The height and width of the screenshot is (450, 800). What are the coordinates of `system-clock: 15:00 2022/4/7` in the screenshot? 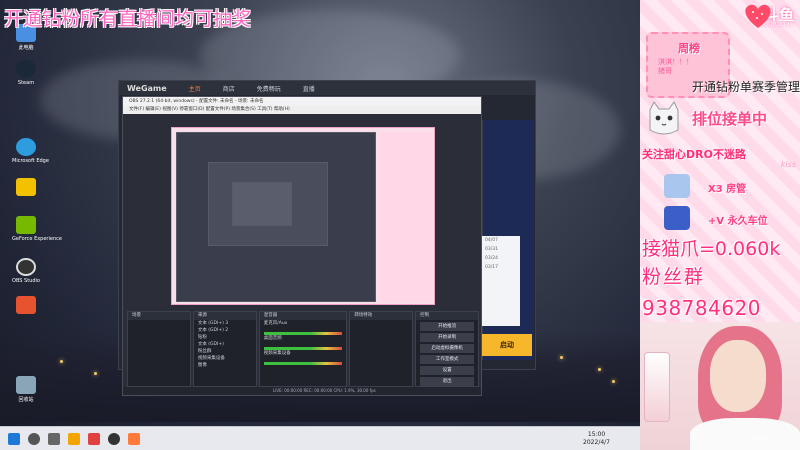 It's located at (596, 439).